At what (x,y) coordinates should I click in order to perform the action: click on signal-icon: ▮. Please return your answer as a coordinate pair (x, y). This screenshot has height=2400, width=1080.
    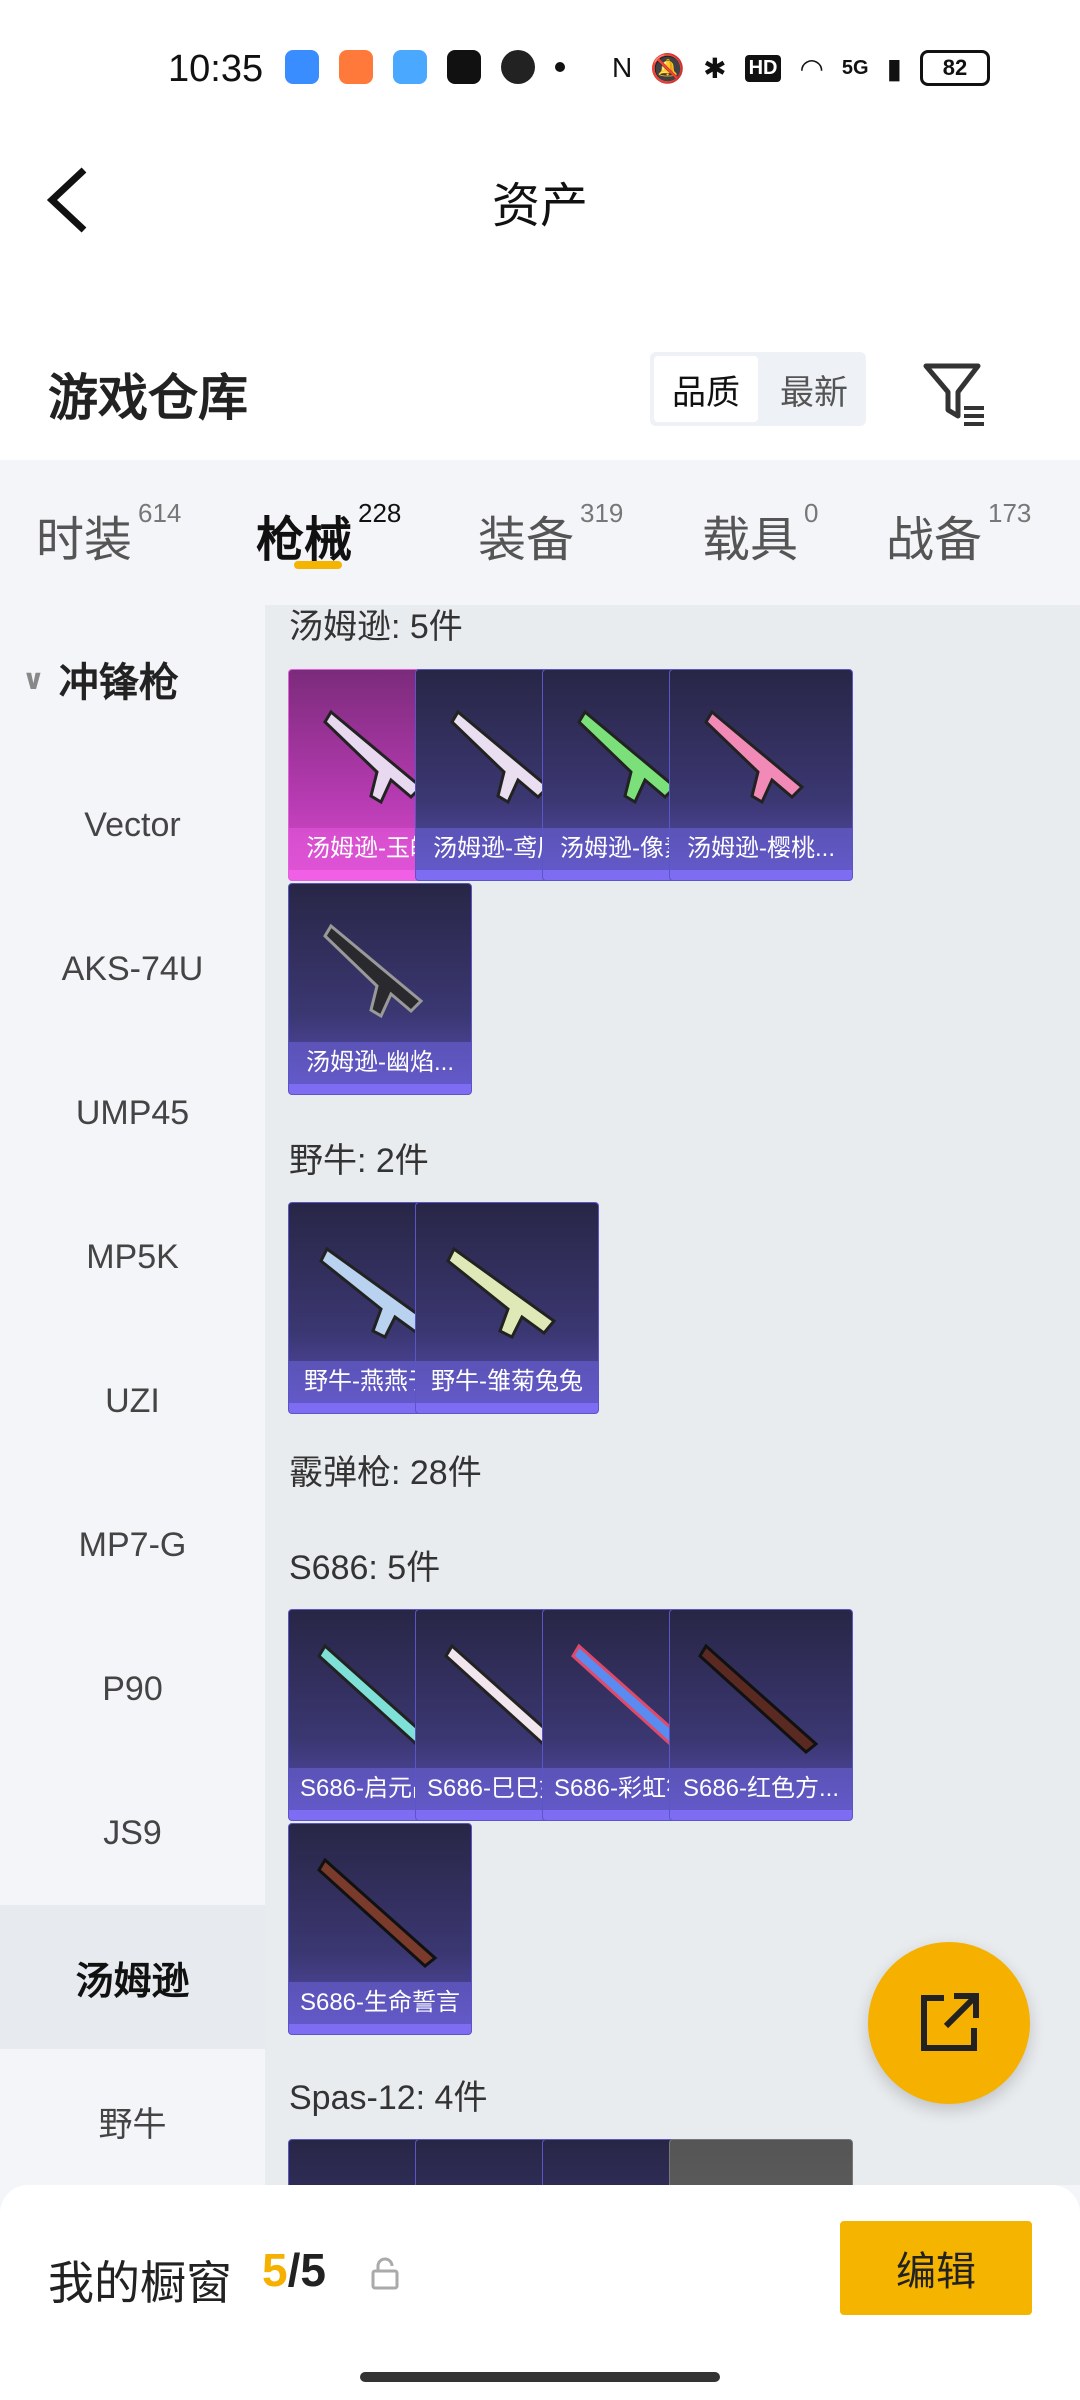
    Looking at the image, I should click on (894, 68).